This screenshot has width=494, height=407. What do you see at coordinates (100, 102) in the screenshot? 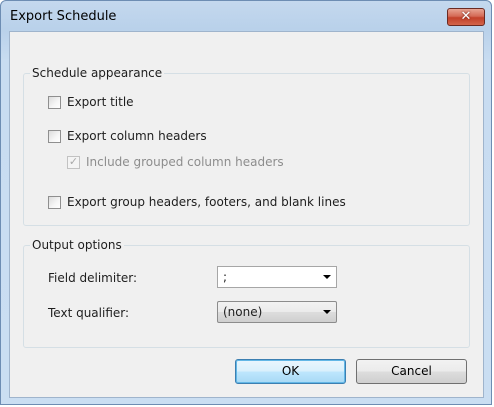
I see `export-title-label: Export title` at bounding box center [100, 102].